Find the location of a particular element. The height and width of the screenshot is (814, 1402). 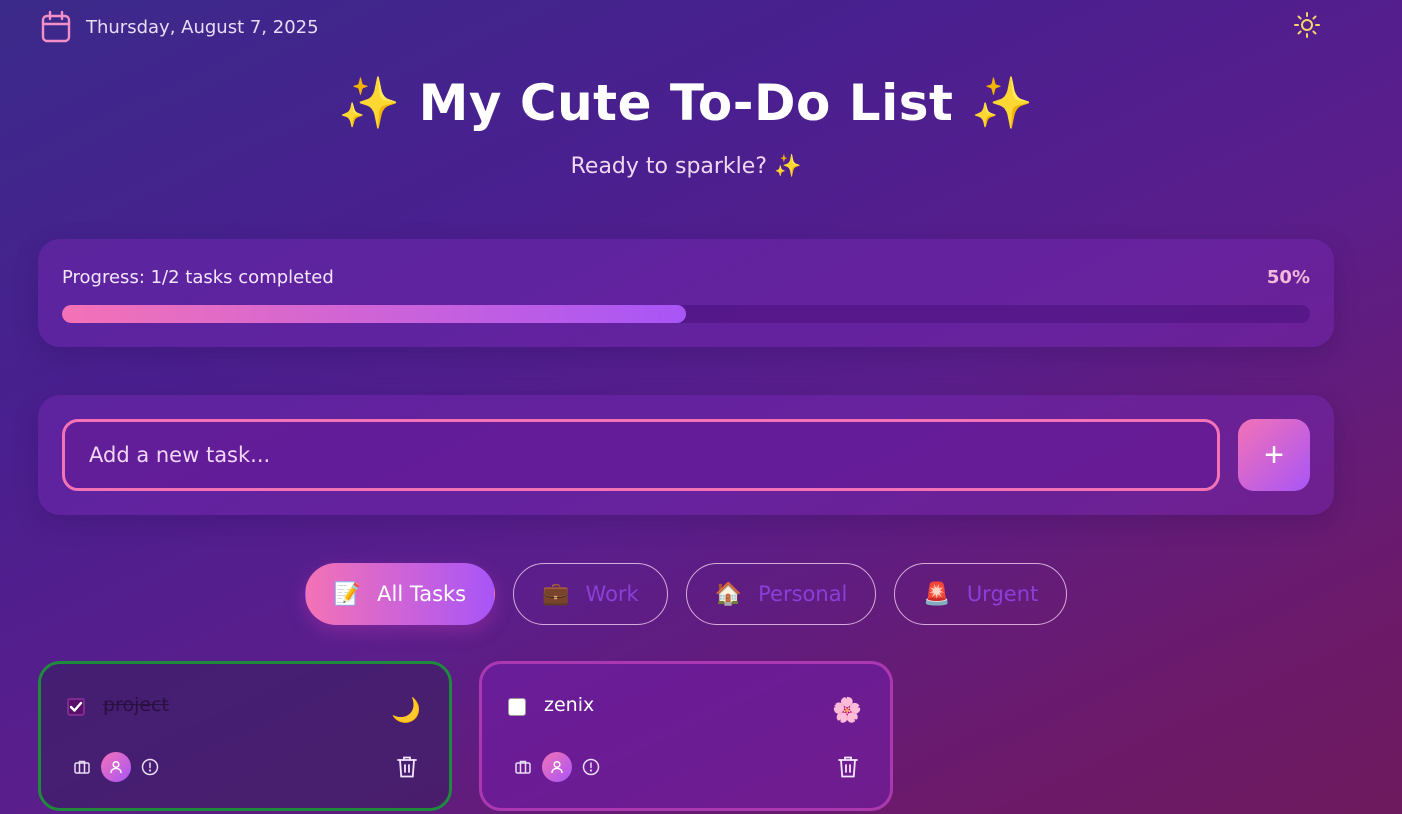

briefcase-icon: 💼 is located at coordinates (556, 594).